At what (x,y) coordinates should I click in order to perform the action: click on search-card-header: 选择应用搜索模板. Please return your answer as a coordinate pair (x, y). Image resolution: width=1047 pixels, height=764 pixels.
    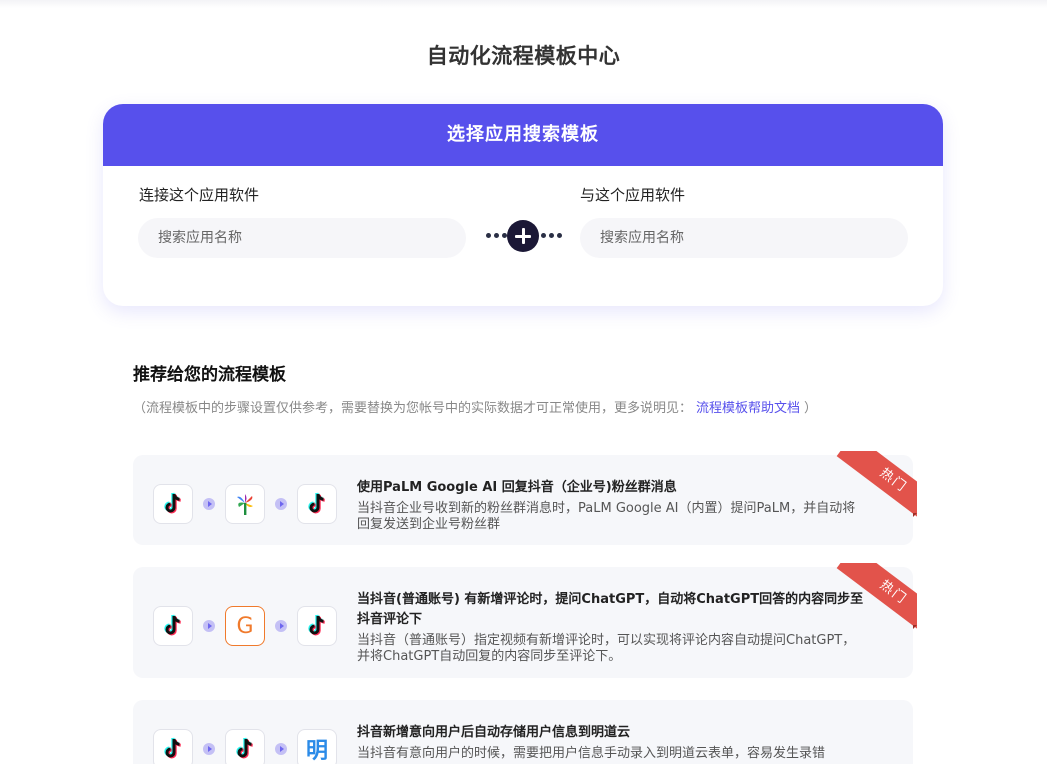
    Looking at the image, I should click on (523, 135).